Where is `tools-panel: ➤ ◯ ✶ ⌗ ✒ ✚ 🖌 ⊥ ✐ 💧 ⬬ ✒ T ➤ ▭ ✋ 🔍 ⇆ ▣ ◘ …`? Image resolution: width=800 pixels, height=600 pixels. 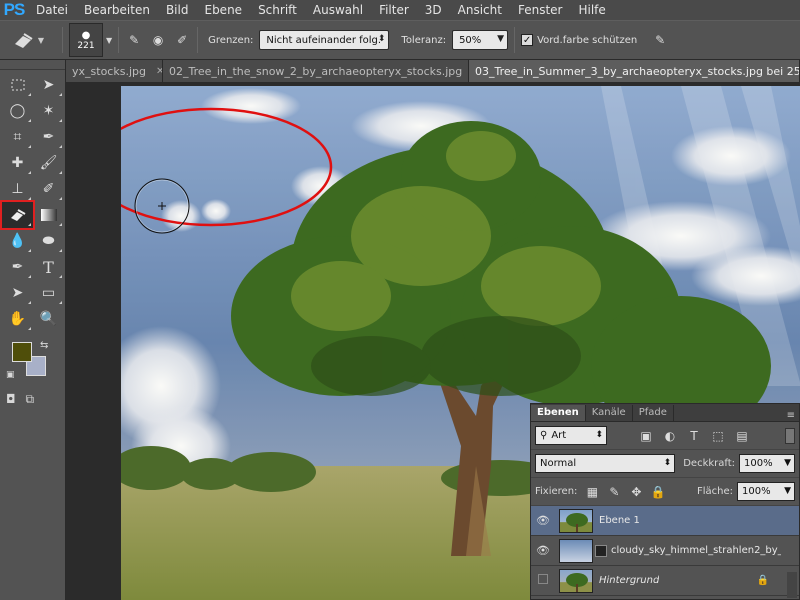 tools-panel: ➤ ◯ ✶ ⌗ ✒ ✚ 🖌 ⊥ ✐ 💧 ⬬ ✒ T ➤ ▭ ✋ 🔍 ⇆ ▣ ◘ … is located at coordinates (33, 330).